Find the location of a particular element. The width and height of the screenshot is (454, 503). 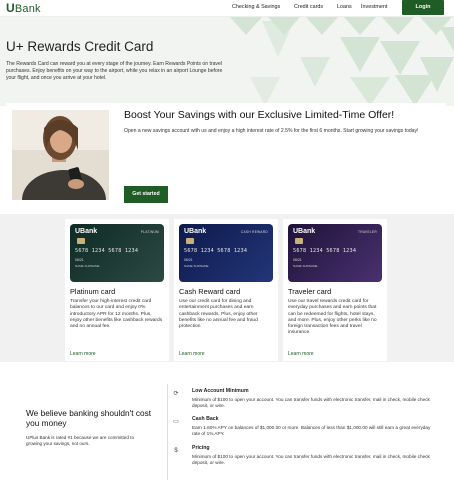

wallet-icon: ▭ is located at coordinates (176, 422).